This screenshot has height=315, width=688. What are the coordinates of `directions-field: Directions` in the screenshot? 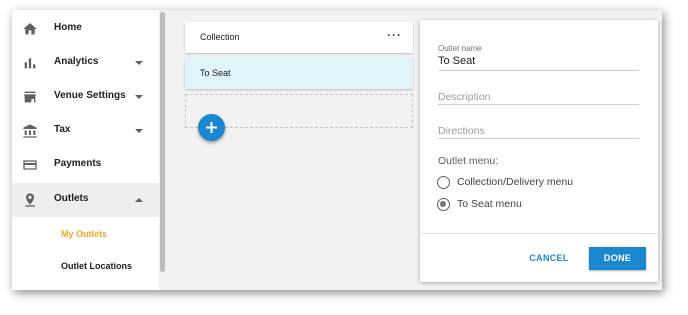 It's located at (461, 131).